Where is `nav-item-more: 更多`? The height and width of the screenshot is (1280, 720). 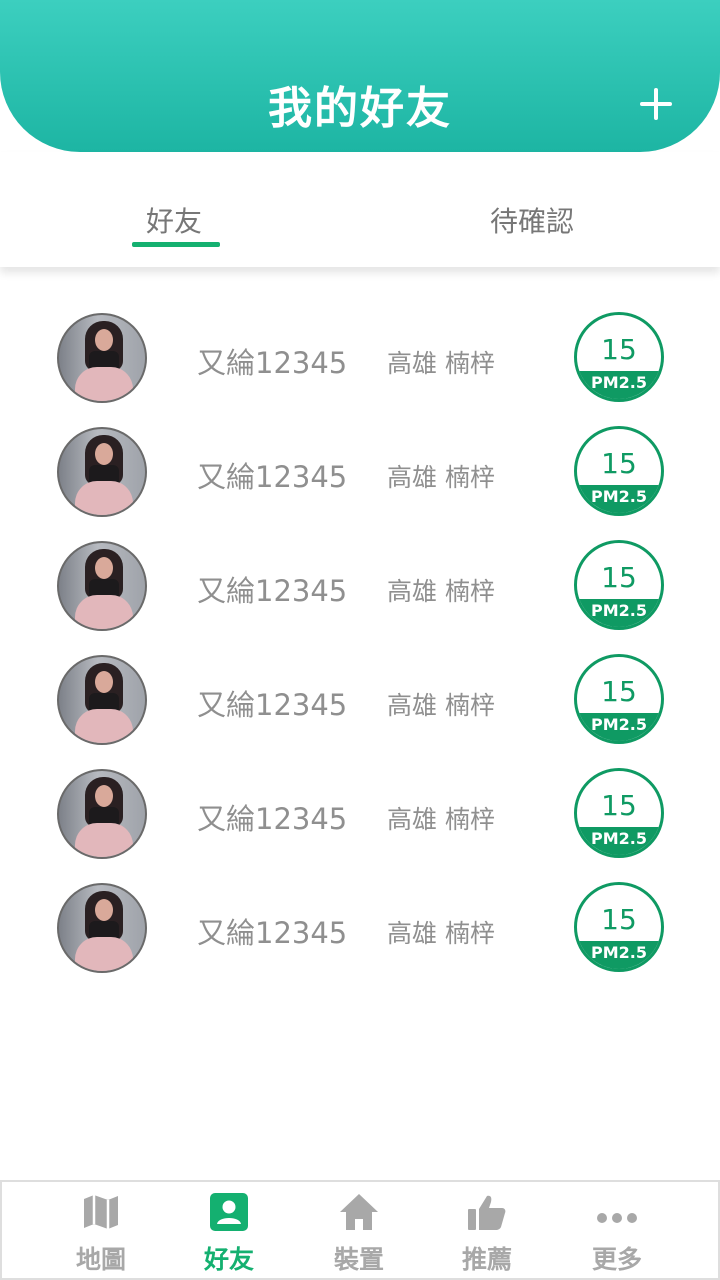 nav-item-more: 更多 is located at coordinates (617, 1233).